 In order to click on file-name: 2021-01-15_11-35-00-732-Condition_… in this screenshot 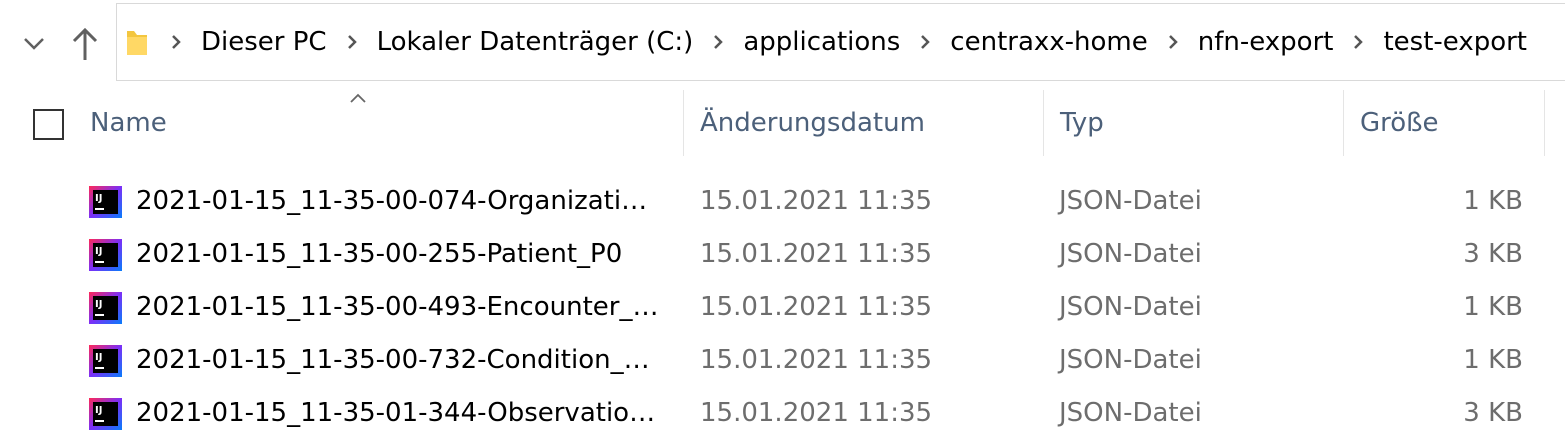, I will do `click(393, 360)`.